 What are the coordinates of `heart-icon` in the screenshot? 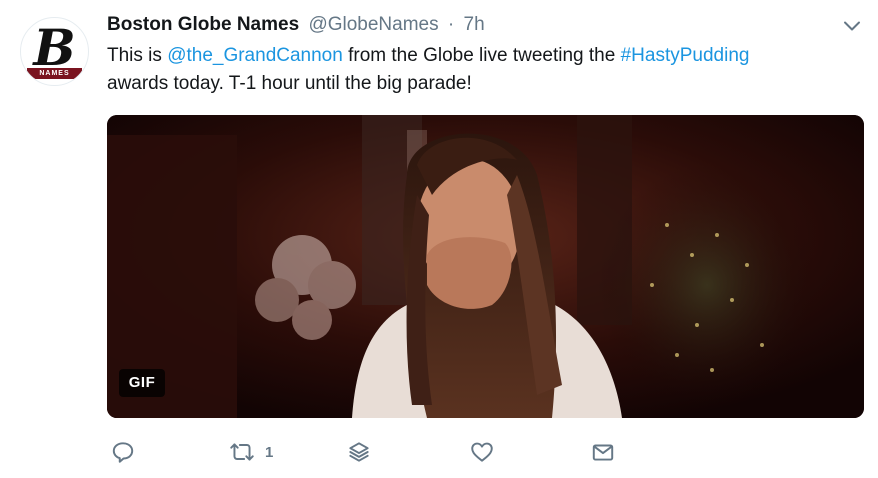 It's located at (482, 452).